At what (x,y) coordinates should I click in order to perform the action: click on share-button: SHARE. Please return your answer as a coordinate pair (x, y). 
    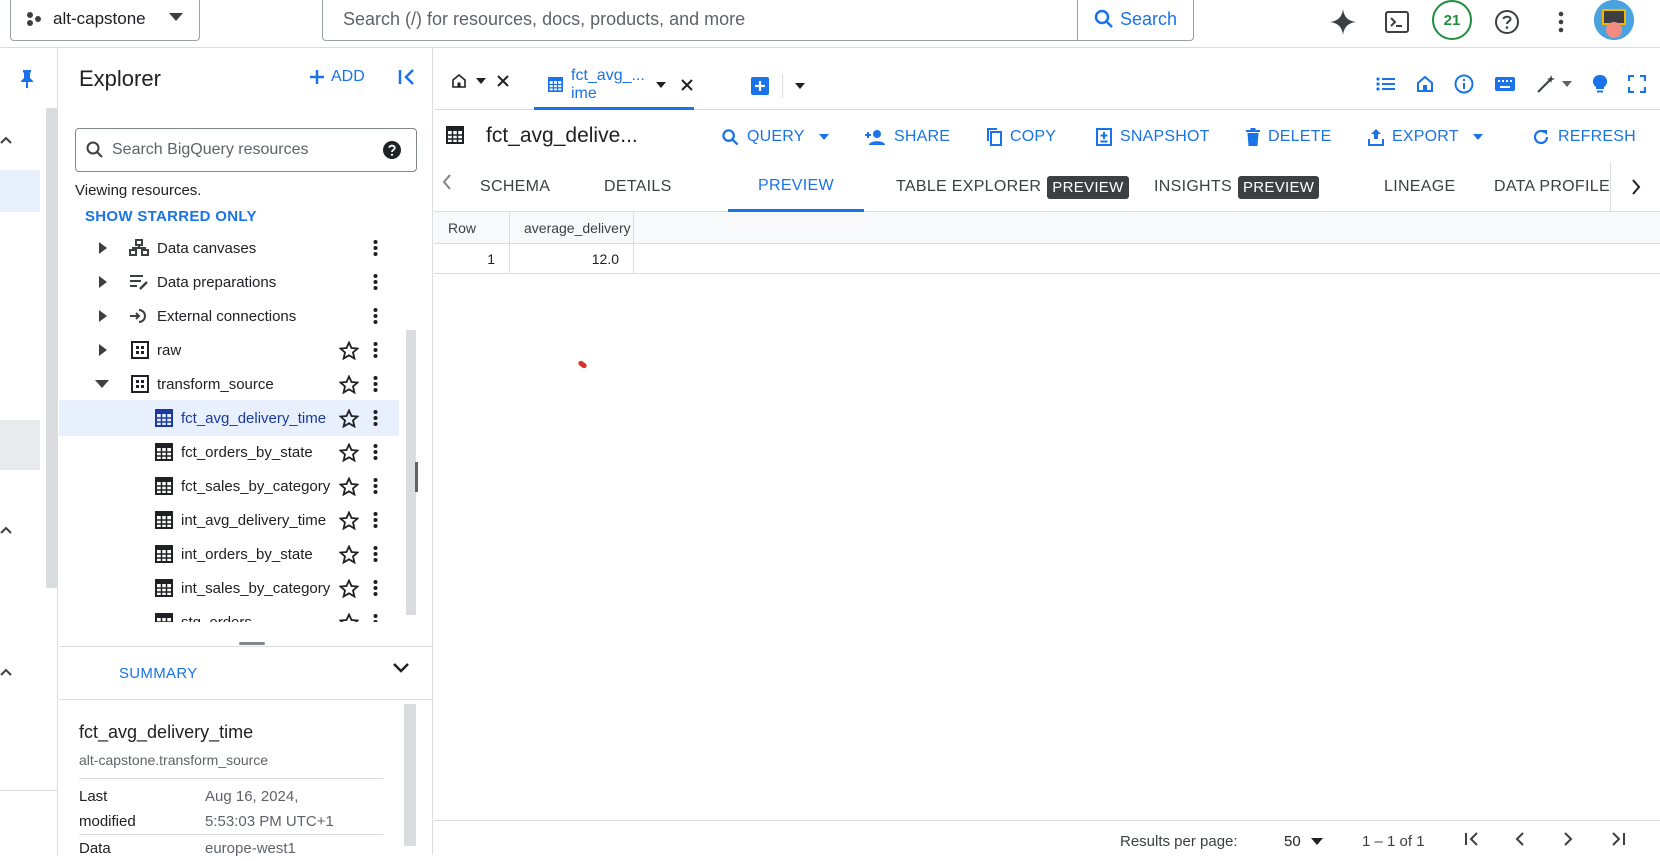
    Looking at the image, I should click on (907, 137).